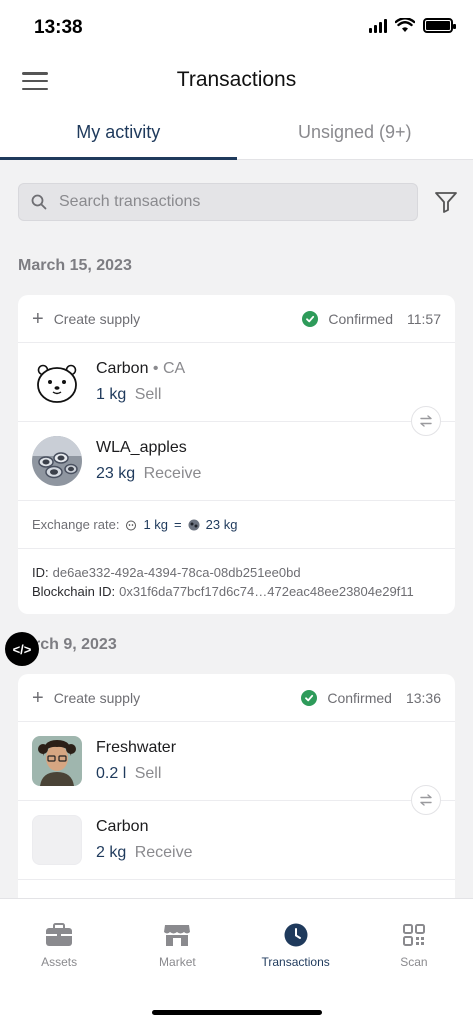  Describe the element at coordinates (141, 447) in the screenshot. I see `asset-name: WLA_apples` at that location.